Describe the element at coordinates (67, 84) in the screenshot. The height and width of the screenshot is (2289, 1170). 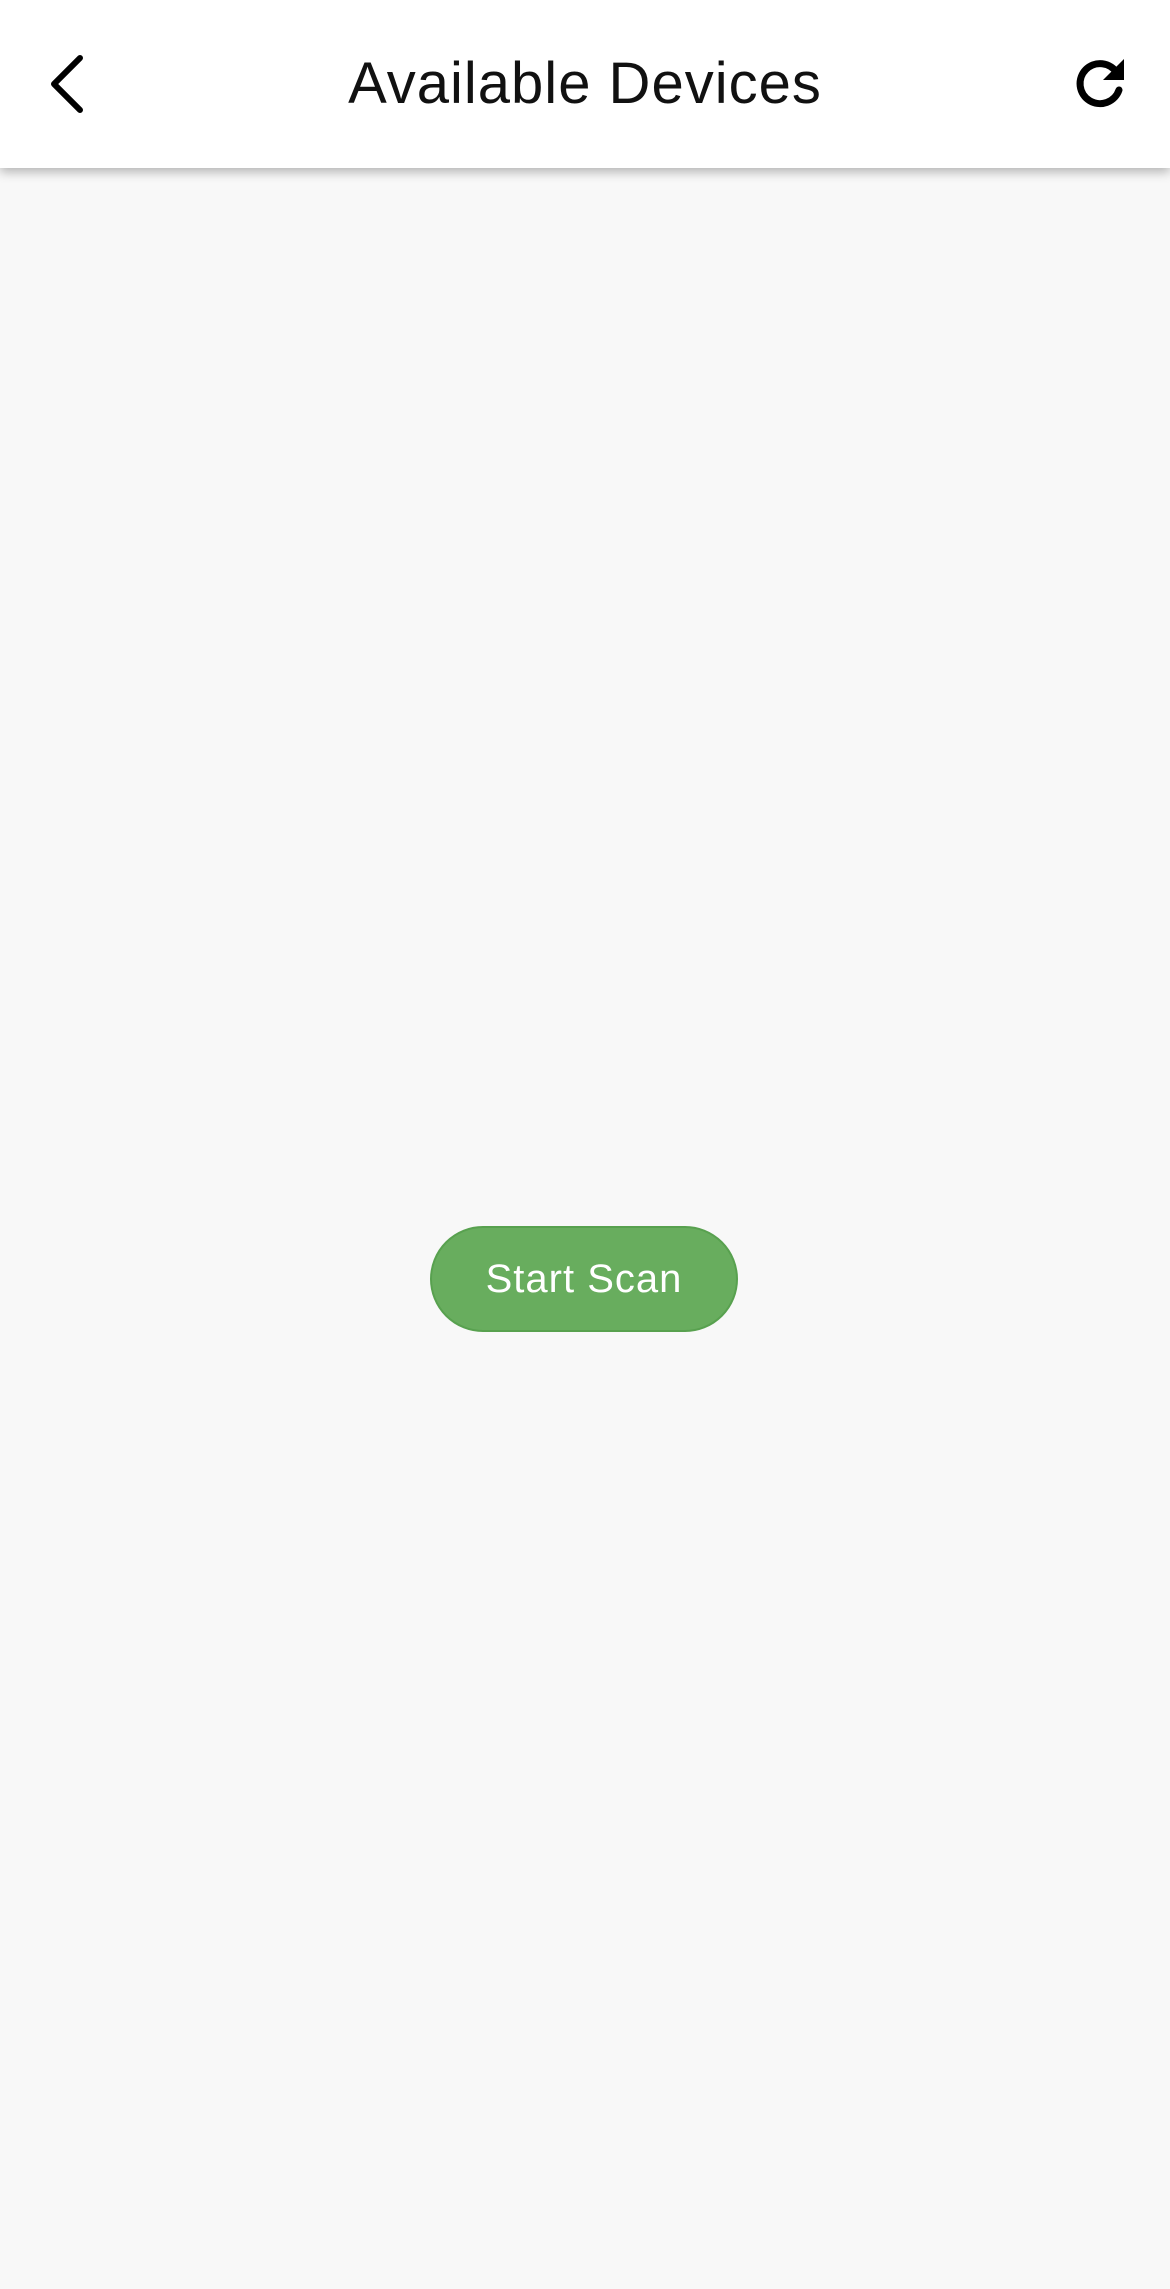
I see `chevron-left-icon` at that location.